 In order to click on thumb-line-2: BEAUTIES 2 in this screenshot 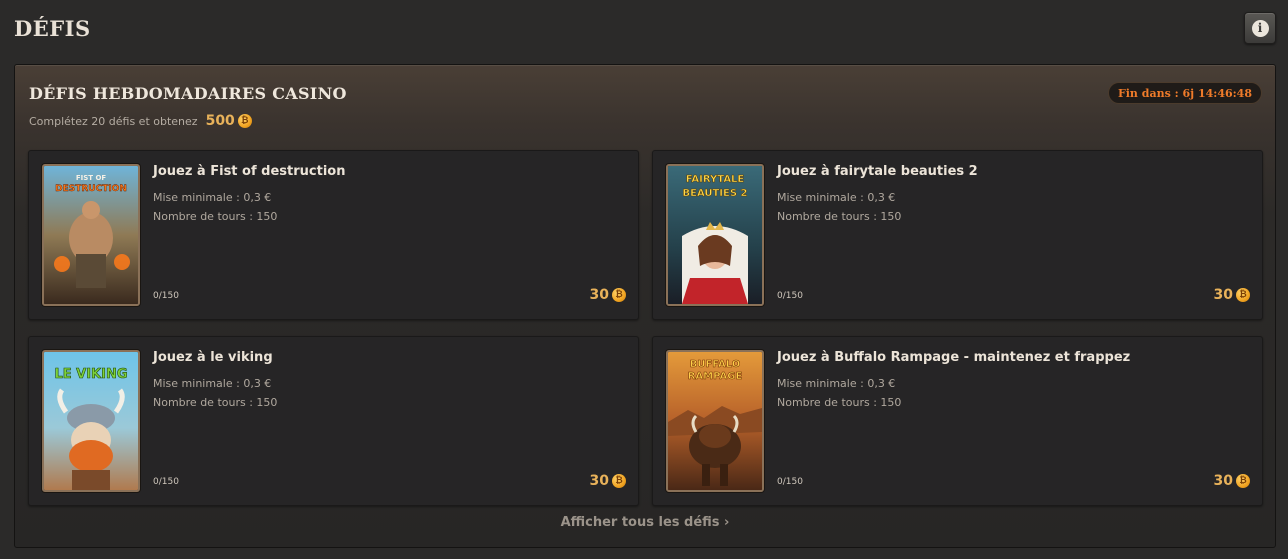, I will do `click(714, 193)`.